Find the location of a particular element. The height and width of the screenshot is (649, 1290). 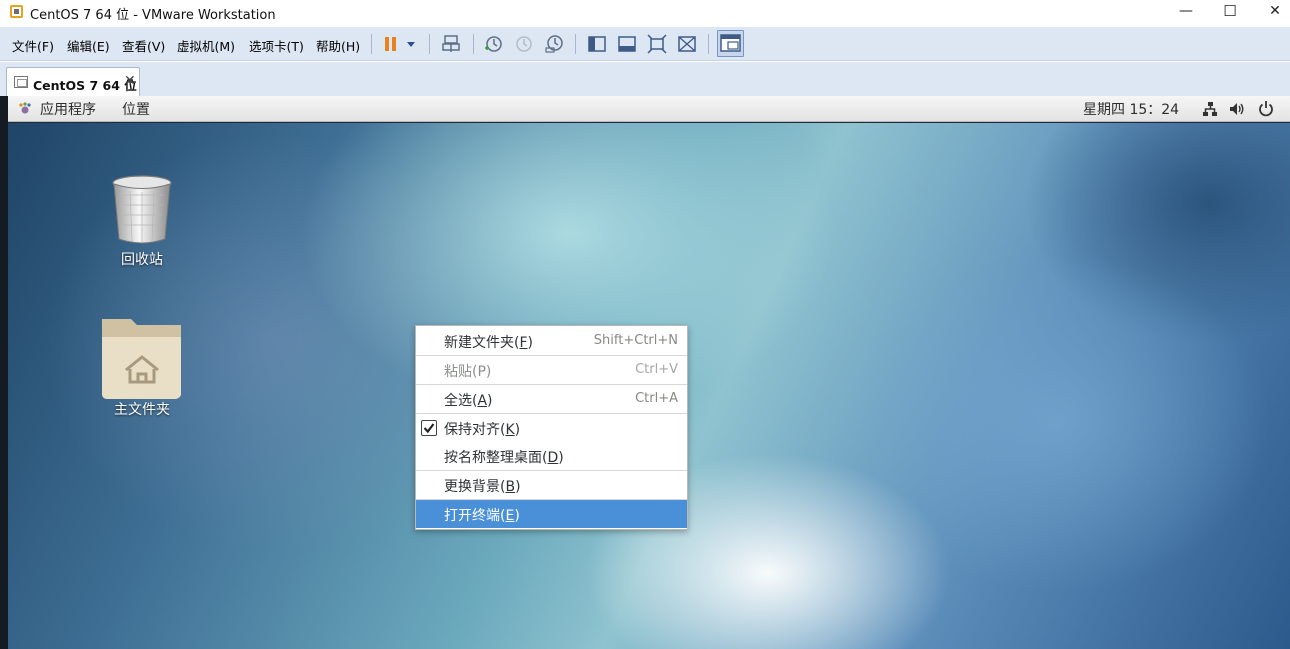

menu-file: 文件(F) is located at coordinates (33, 45).